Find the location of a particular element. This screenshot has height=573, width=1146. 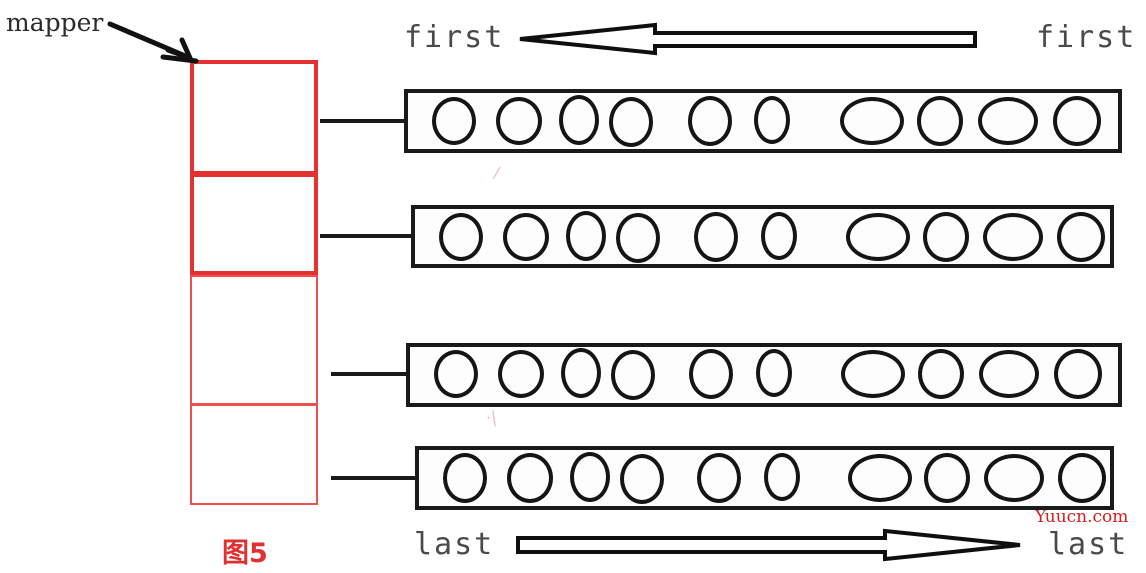

watermark: Yuucn.com is located at coordinates (1082, 517).